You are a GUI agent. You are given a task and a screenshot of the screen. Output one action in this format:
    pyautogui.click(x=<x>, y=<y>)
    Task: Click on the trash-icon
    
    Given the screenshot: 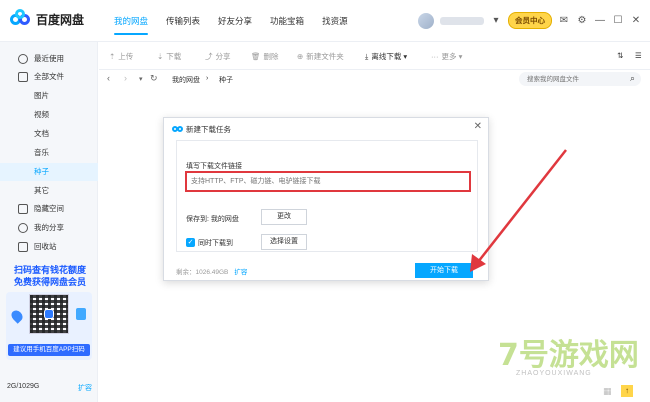 What is the action you would take?
    pyautogui.click(x=23, y=247)
    